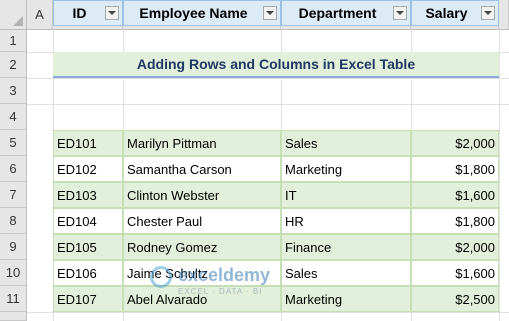  Describe the element at coordinates (88, 221) in the screenshot. I see `table-cell-id: ED104` at that location.